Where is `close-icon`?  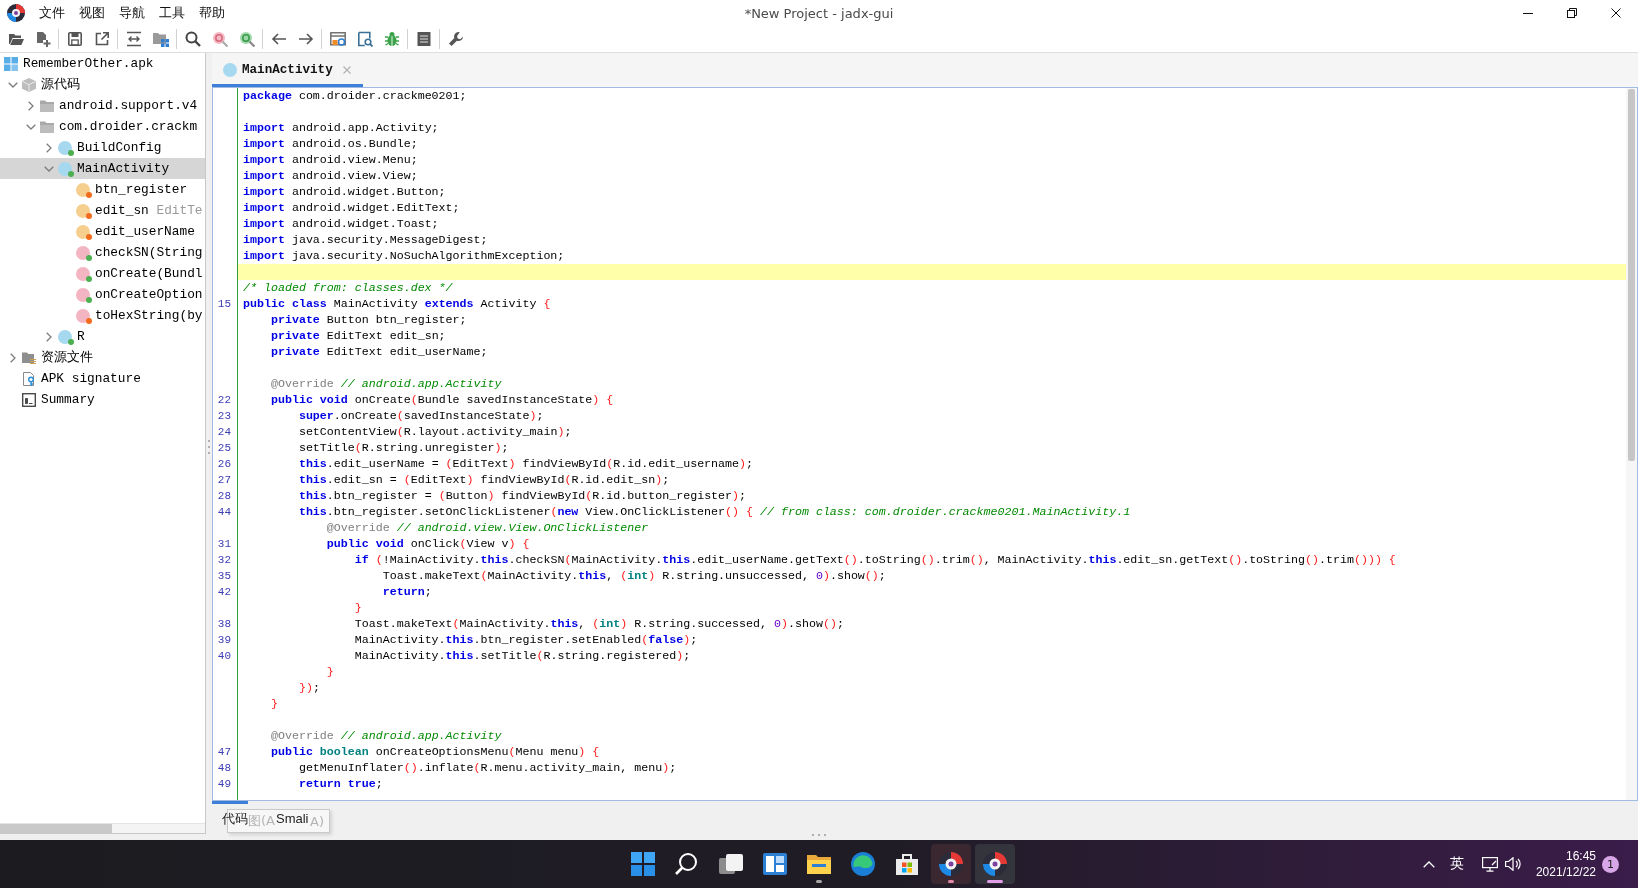
close-icon is located at coordinates (1616, 13).